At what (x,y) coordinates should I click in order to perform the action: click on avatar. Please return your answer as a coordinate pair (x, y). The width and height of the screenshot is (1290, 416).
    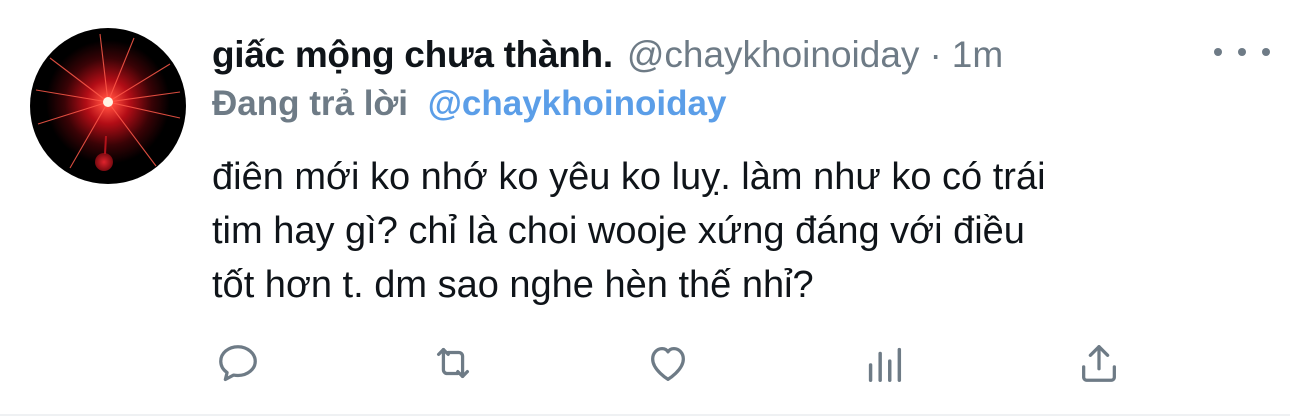
    Looking at the image, I should click on (108, 106).